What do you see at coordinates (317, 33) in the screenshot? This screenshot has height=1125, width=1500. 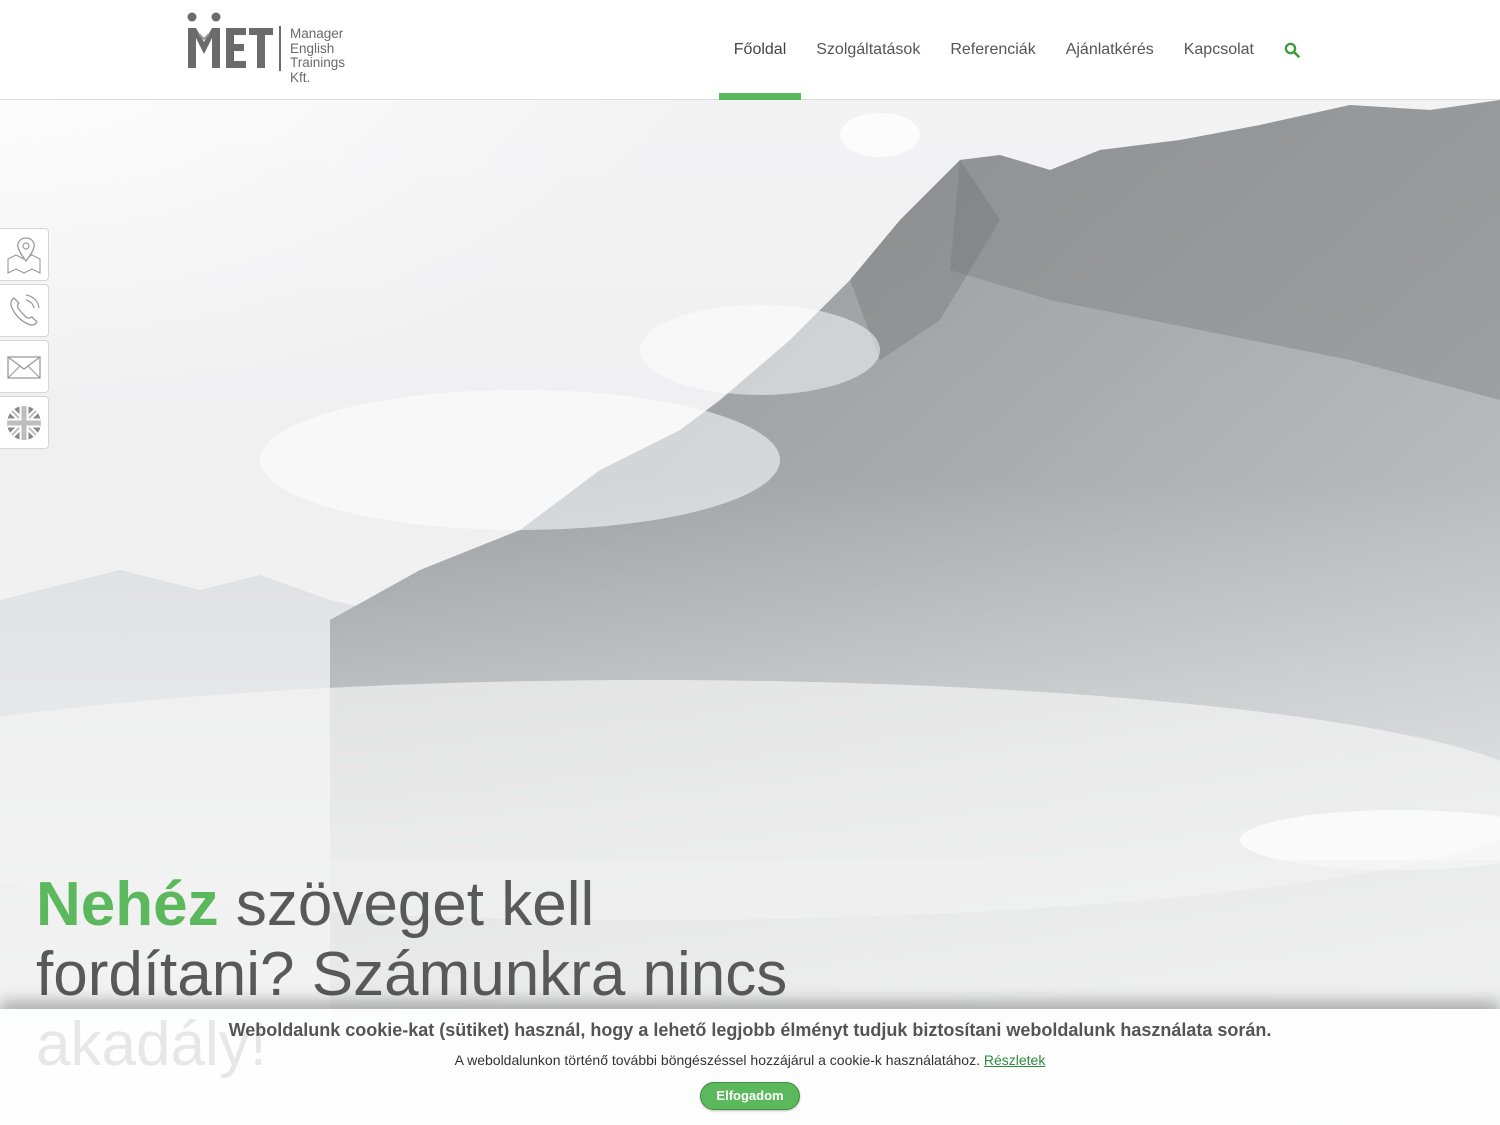 I see `logo-tagline-line: Manager` at bounding box center [317, 33].